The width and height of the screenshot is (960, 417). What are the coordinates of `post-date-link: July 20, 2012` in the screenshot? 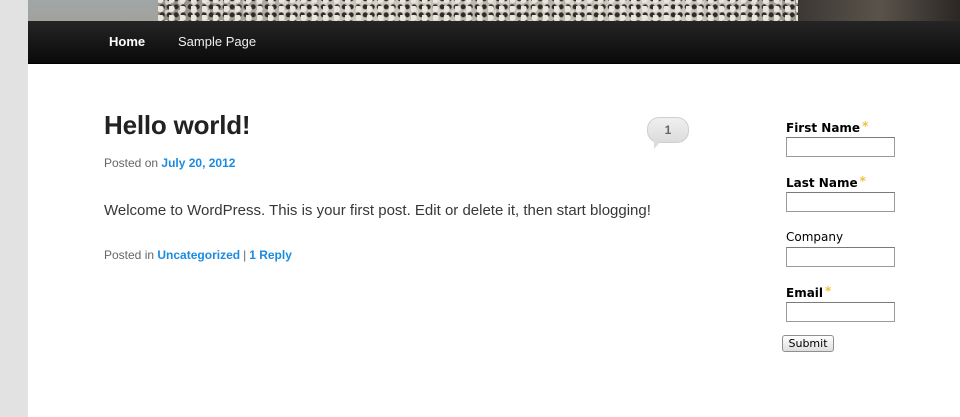 It's located at (198, 163).